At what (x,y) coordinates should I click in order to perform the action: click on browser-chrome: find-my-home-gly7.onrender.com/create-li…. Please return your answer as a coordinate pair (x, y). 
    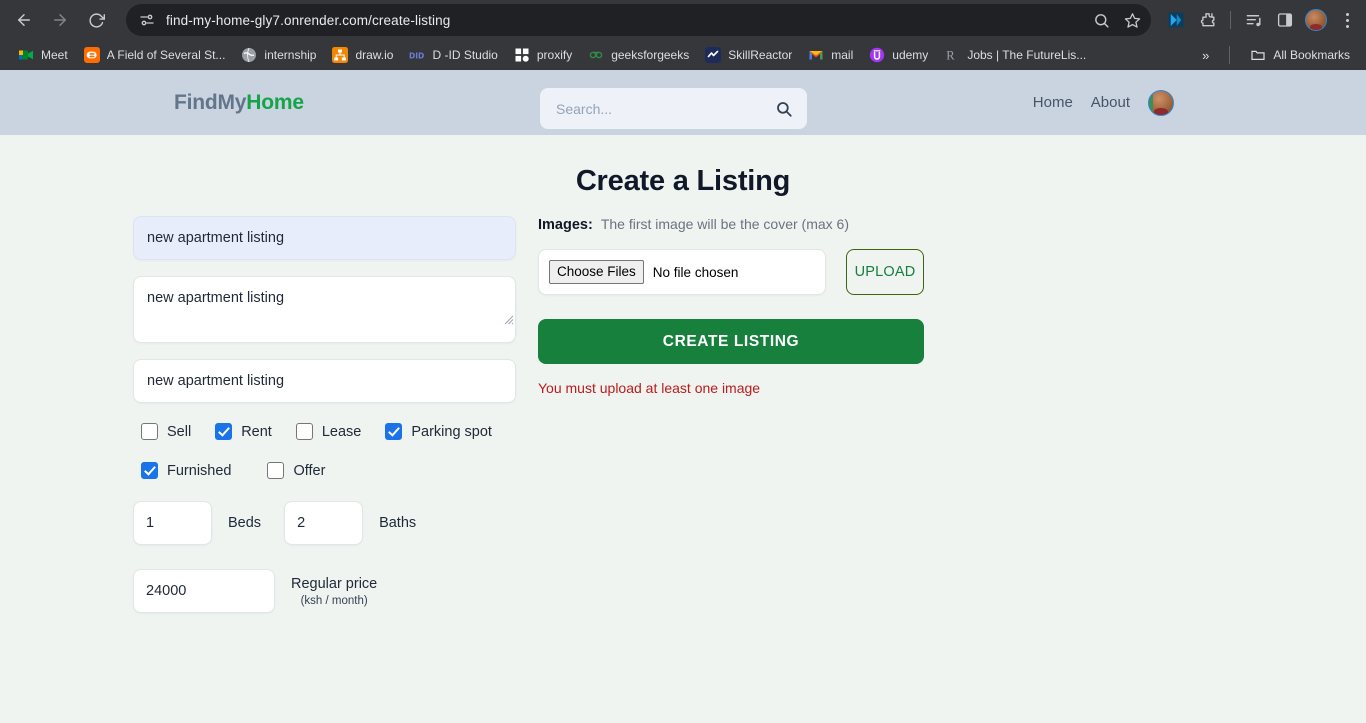
    Looking at the image, I should click on (683, 35).